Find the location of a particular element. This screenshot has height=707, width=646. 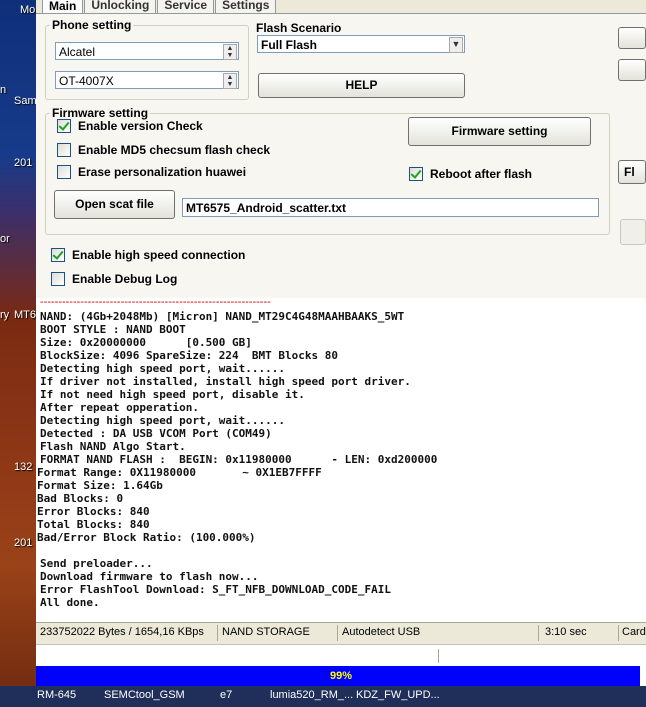

flash-scenario-value: Full Flash is located at coordinates (289, 45).